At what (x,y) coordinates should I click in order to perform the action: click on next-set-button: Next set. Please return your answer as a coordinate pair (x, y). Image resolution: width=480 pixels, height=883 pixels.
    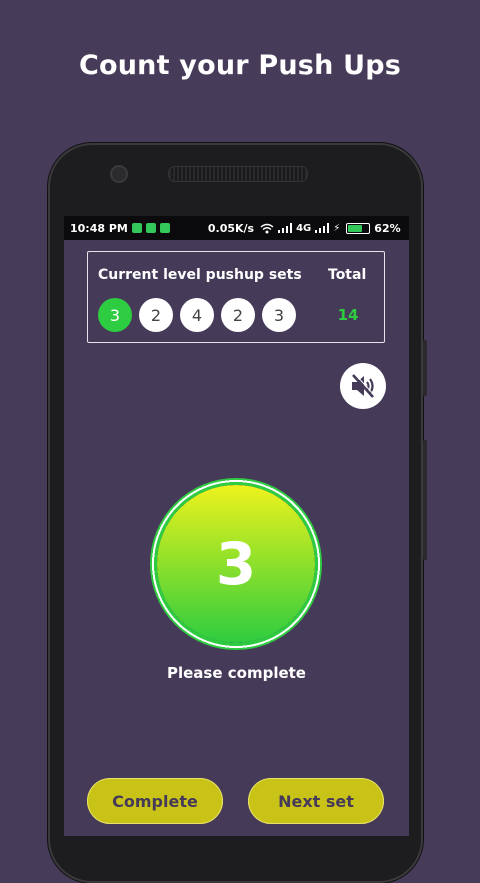
    Looking at the image, I should click on (316, 801).